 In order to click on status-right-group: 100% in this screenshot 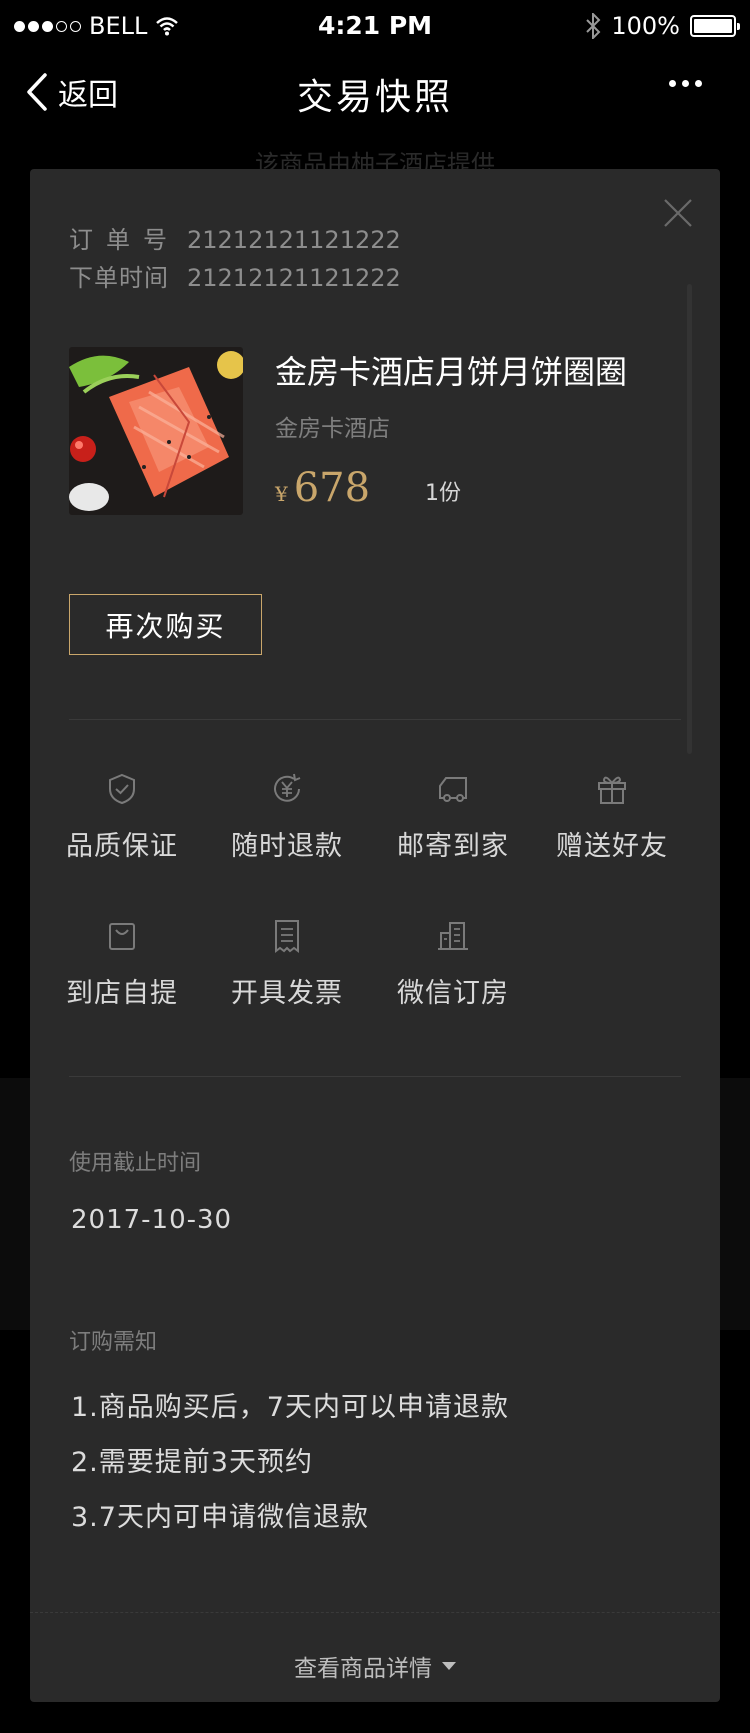, I will do `click(662, 26)`.